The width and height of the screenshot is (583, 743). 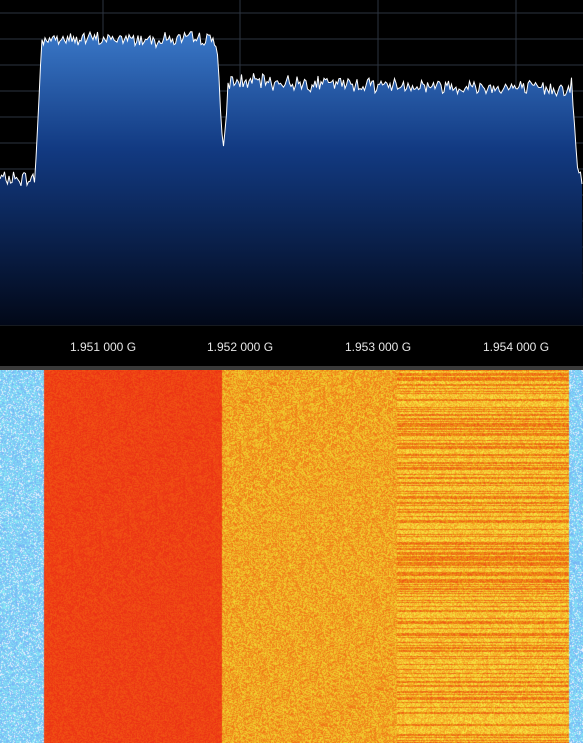 What do you see at coordinates (378, 347) in the screenshot?
I see `freq-tick-label: 1.953 000 G` at bounding box center [378, 347].